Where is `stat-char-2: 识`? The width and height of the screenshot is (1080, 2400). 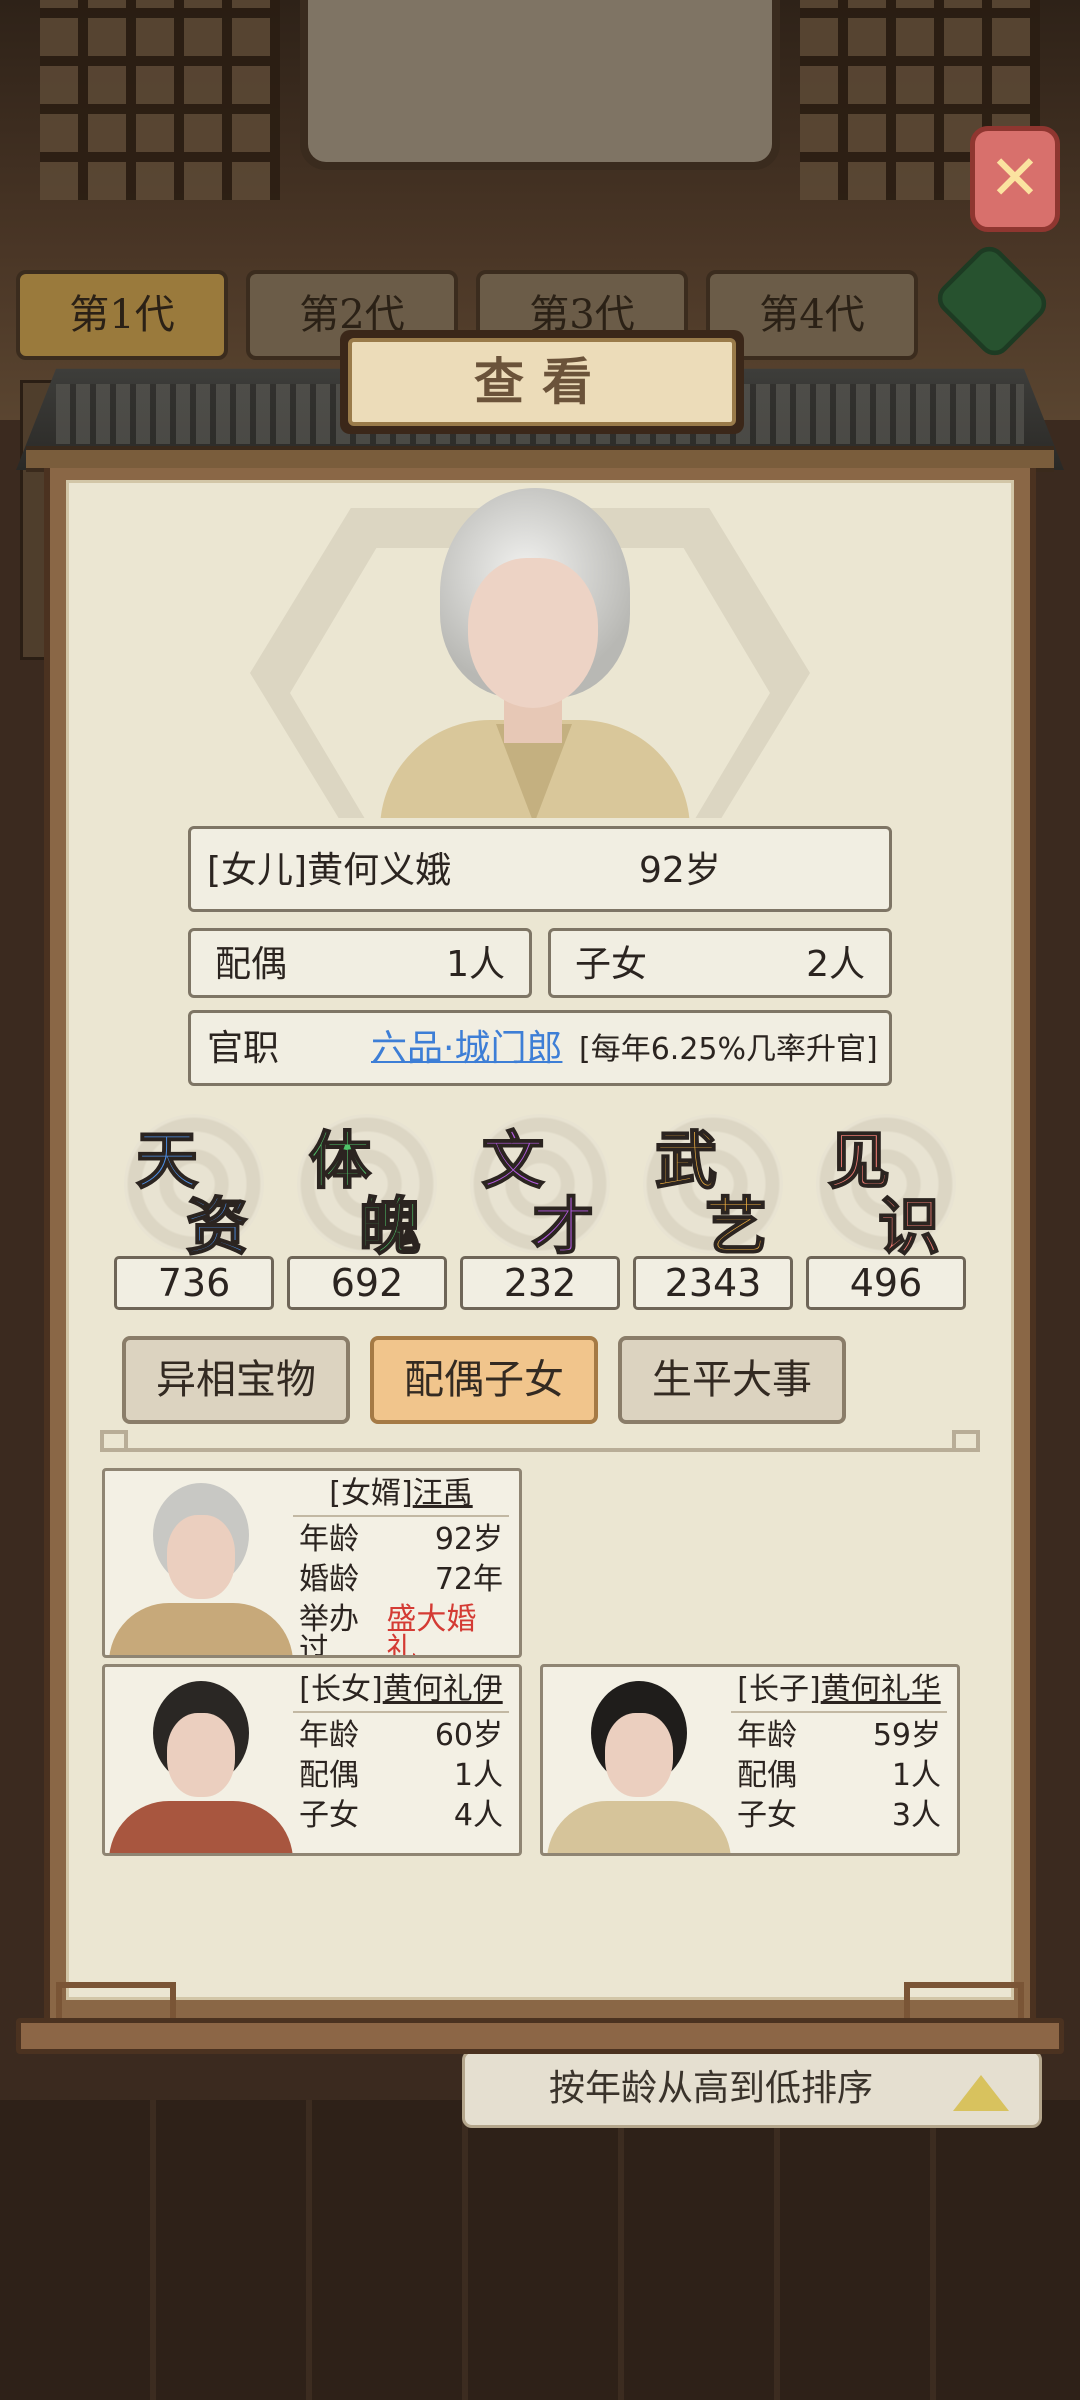
stat-char-2: 识 is located at coordinates (909, 1226).